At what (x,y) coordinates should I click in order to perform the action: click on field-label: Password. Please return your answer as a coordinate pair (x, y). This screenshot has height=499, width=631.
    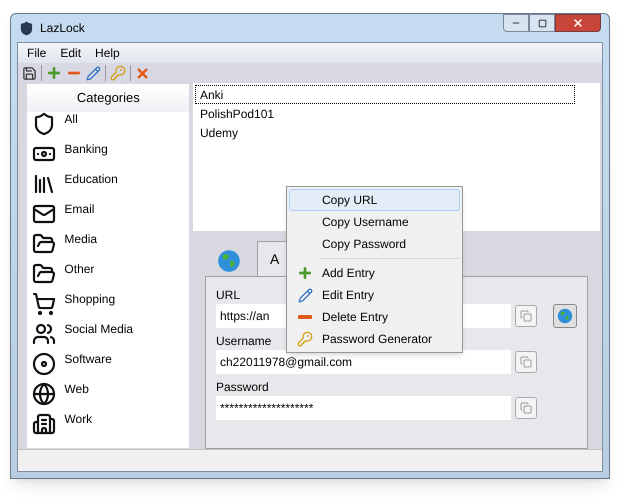
    Looking at the image, I should click on (242, 387).